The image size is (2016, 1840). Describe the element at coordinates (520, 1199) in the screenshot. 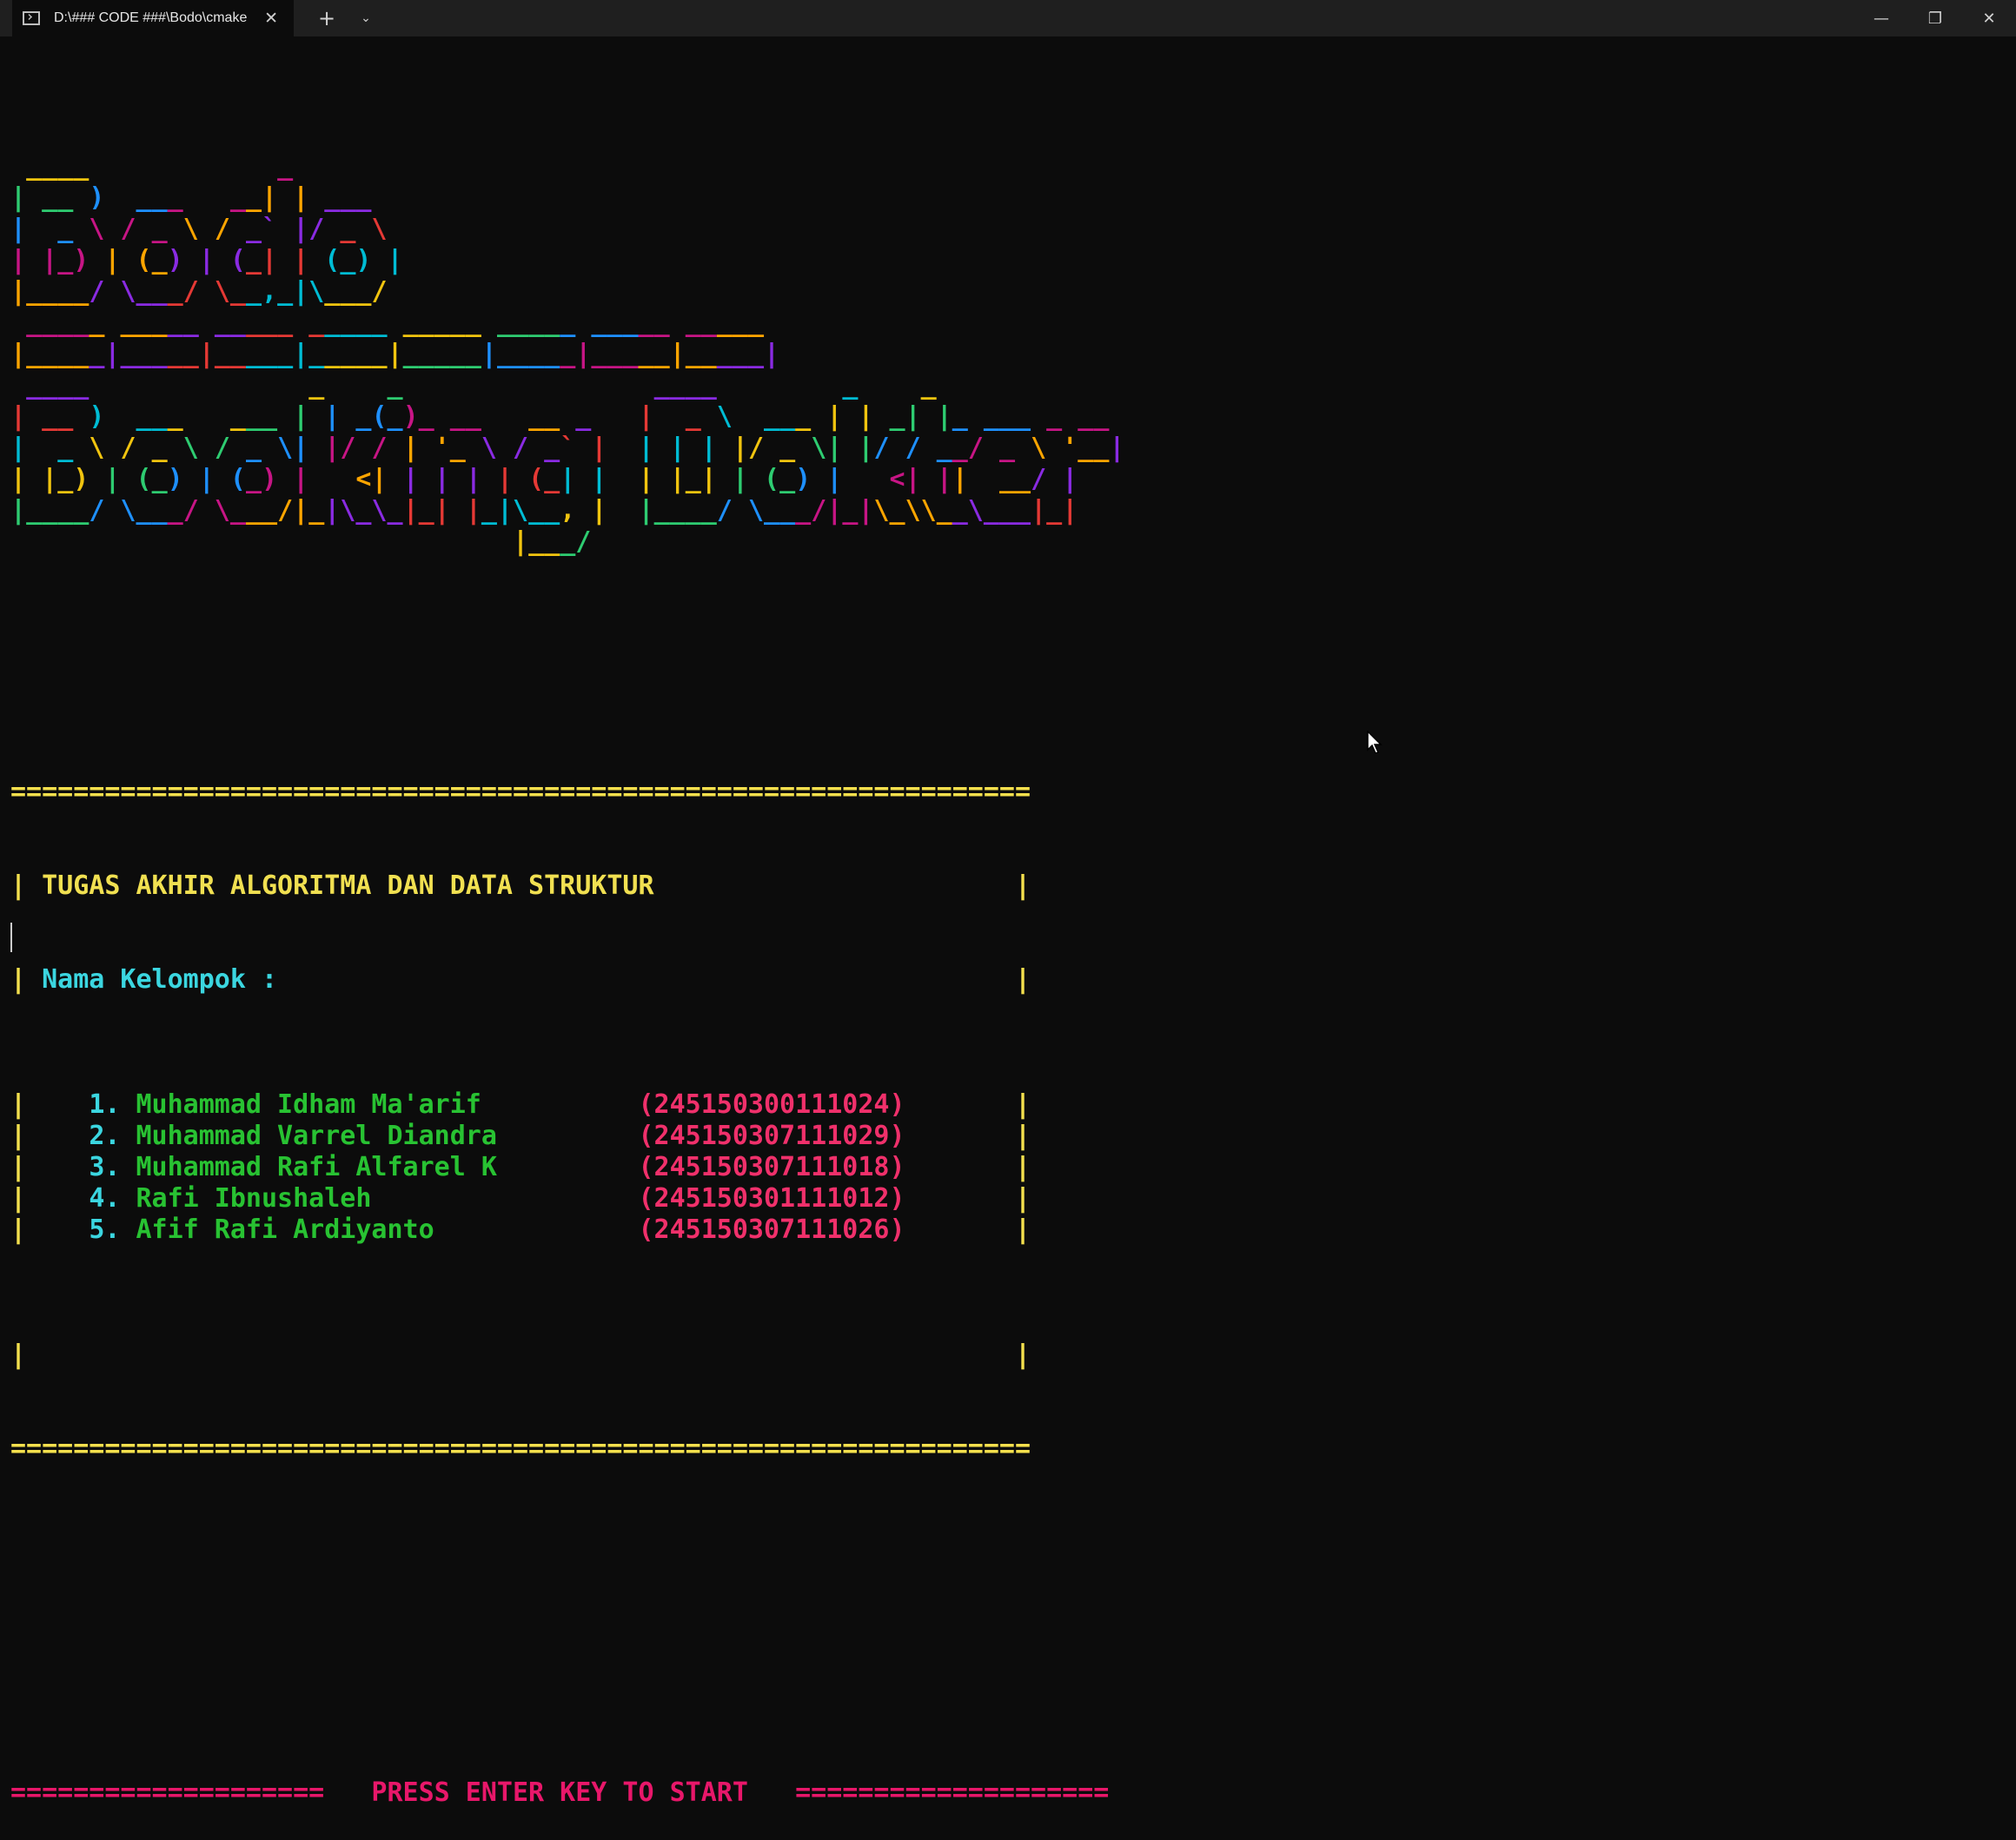

I see `member-row: | 4. Rafi Ibnushaleh (245150301111012) |` at that location.